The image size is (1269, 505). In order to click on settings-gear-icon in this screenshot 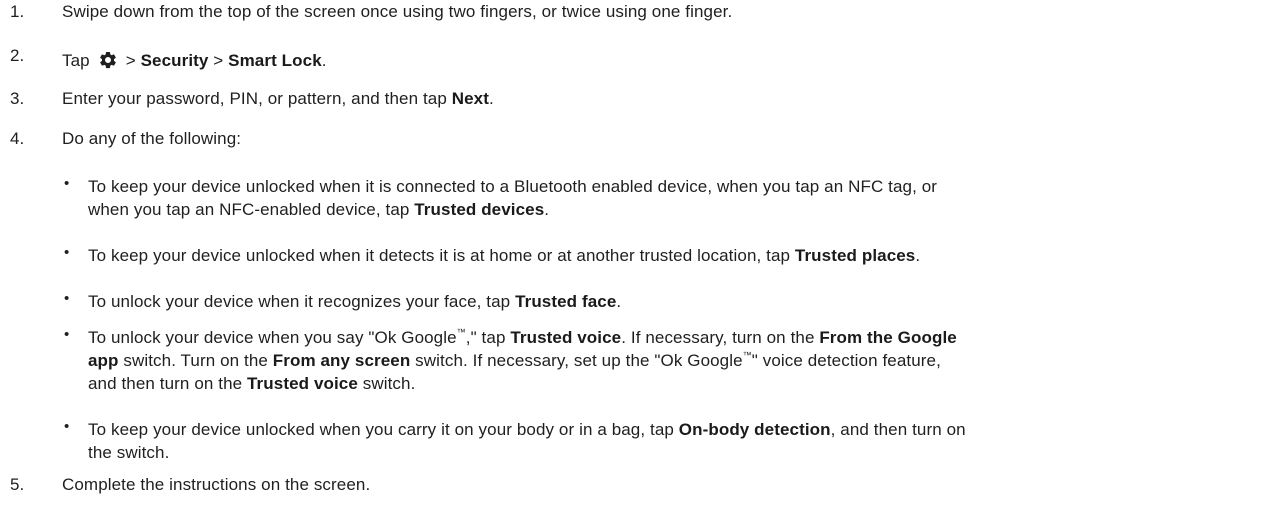, I will do `click(108, 60)`.